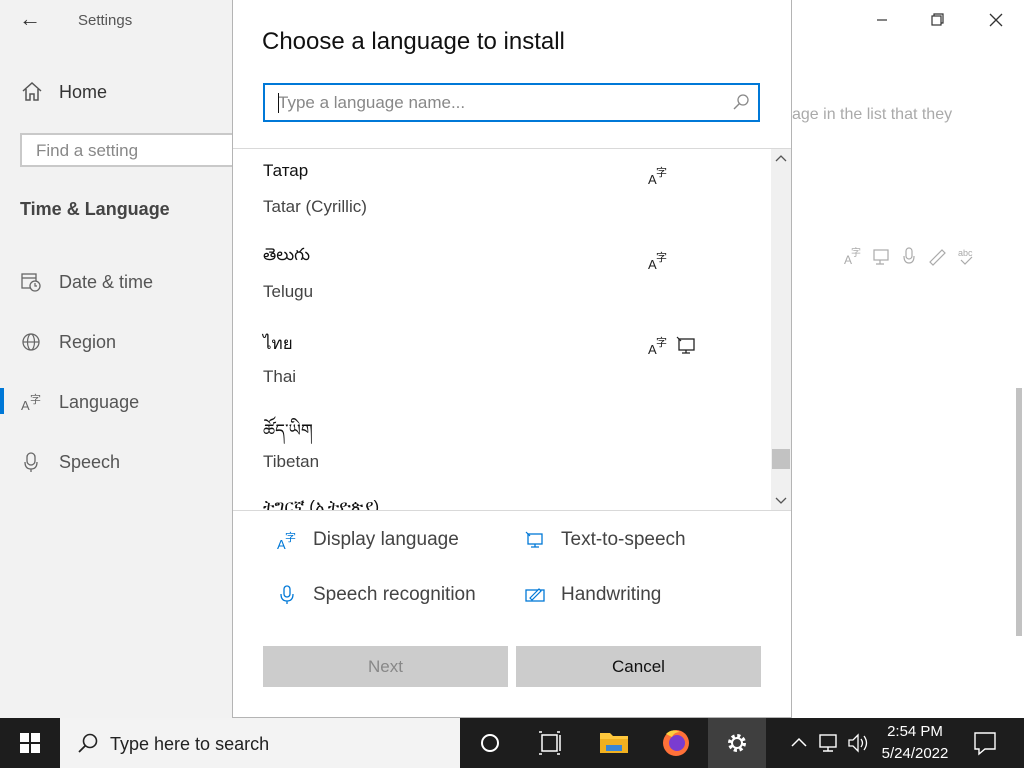  I want to click on cortana-icon, so click(490, 743).